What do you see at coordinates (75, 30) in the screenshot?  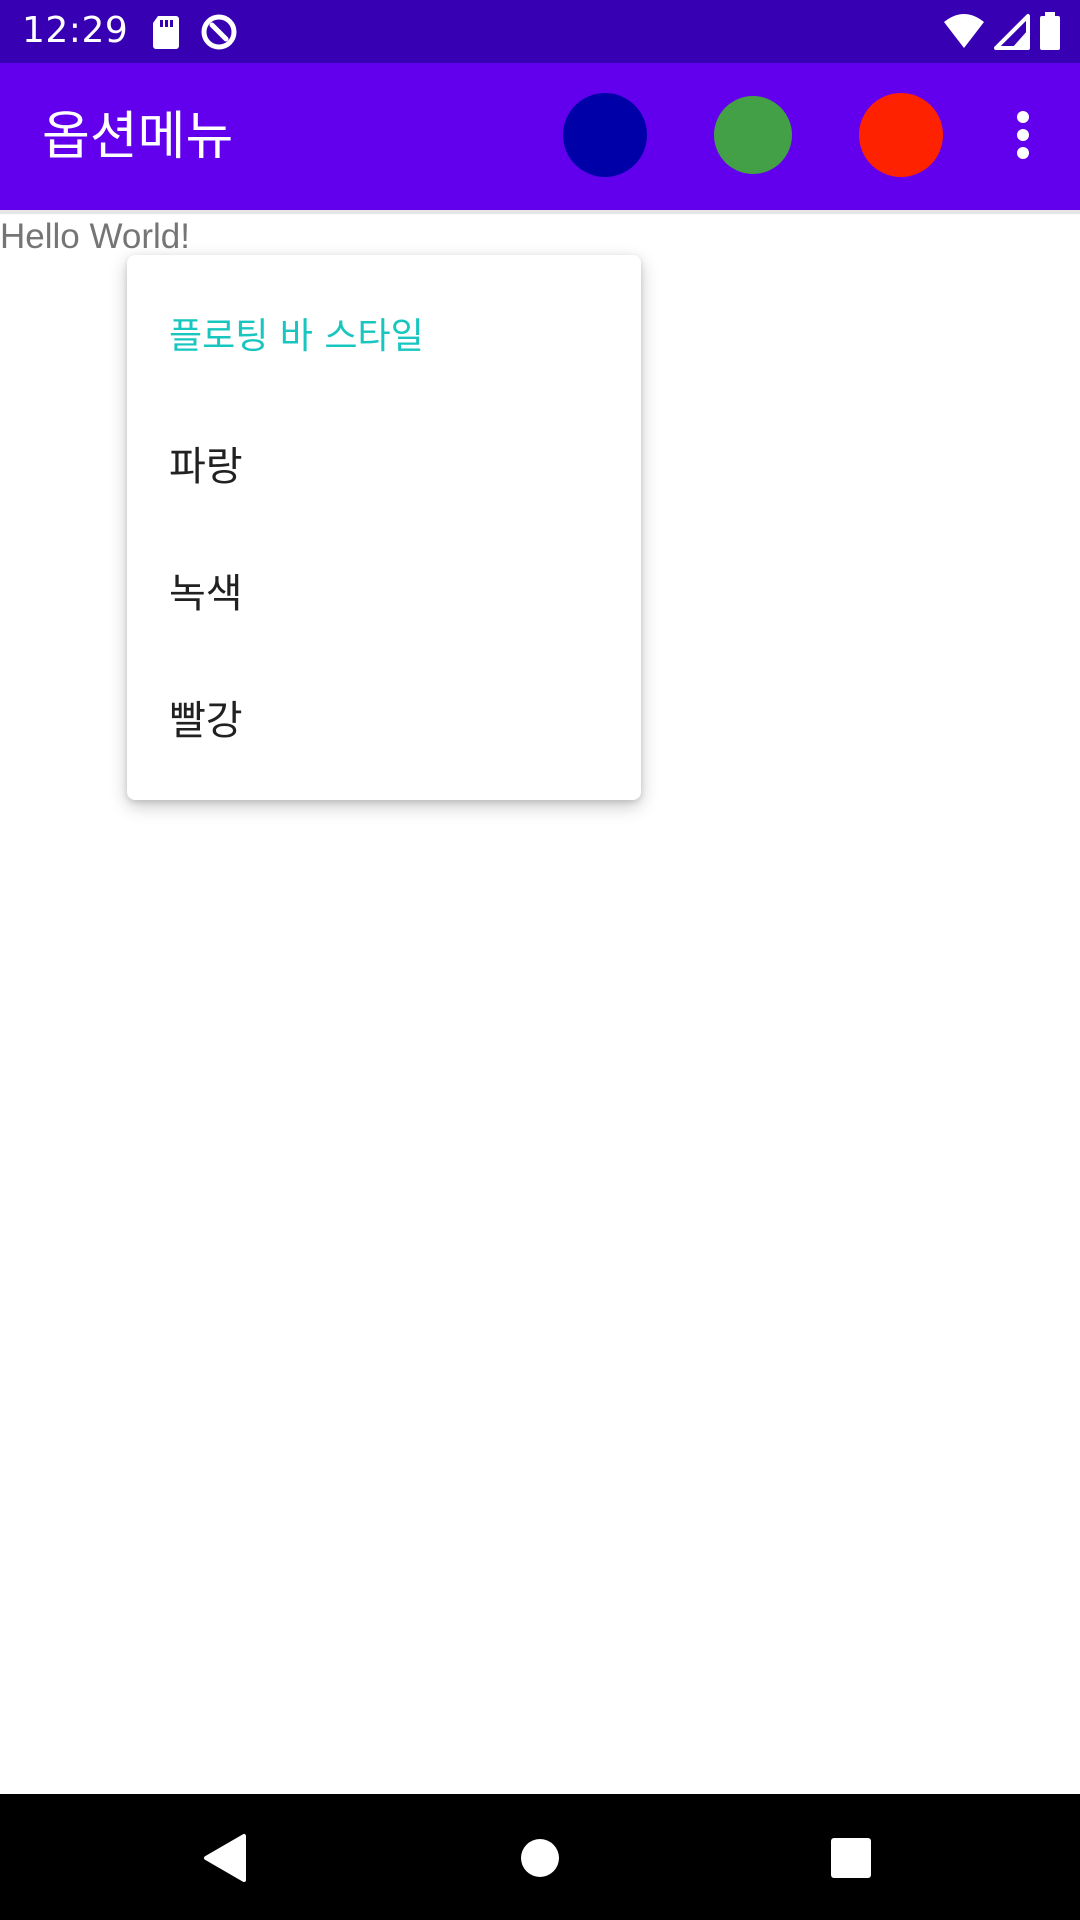 I see `status-time: 12:29` at bounding box center [75, 30].